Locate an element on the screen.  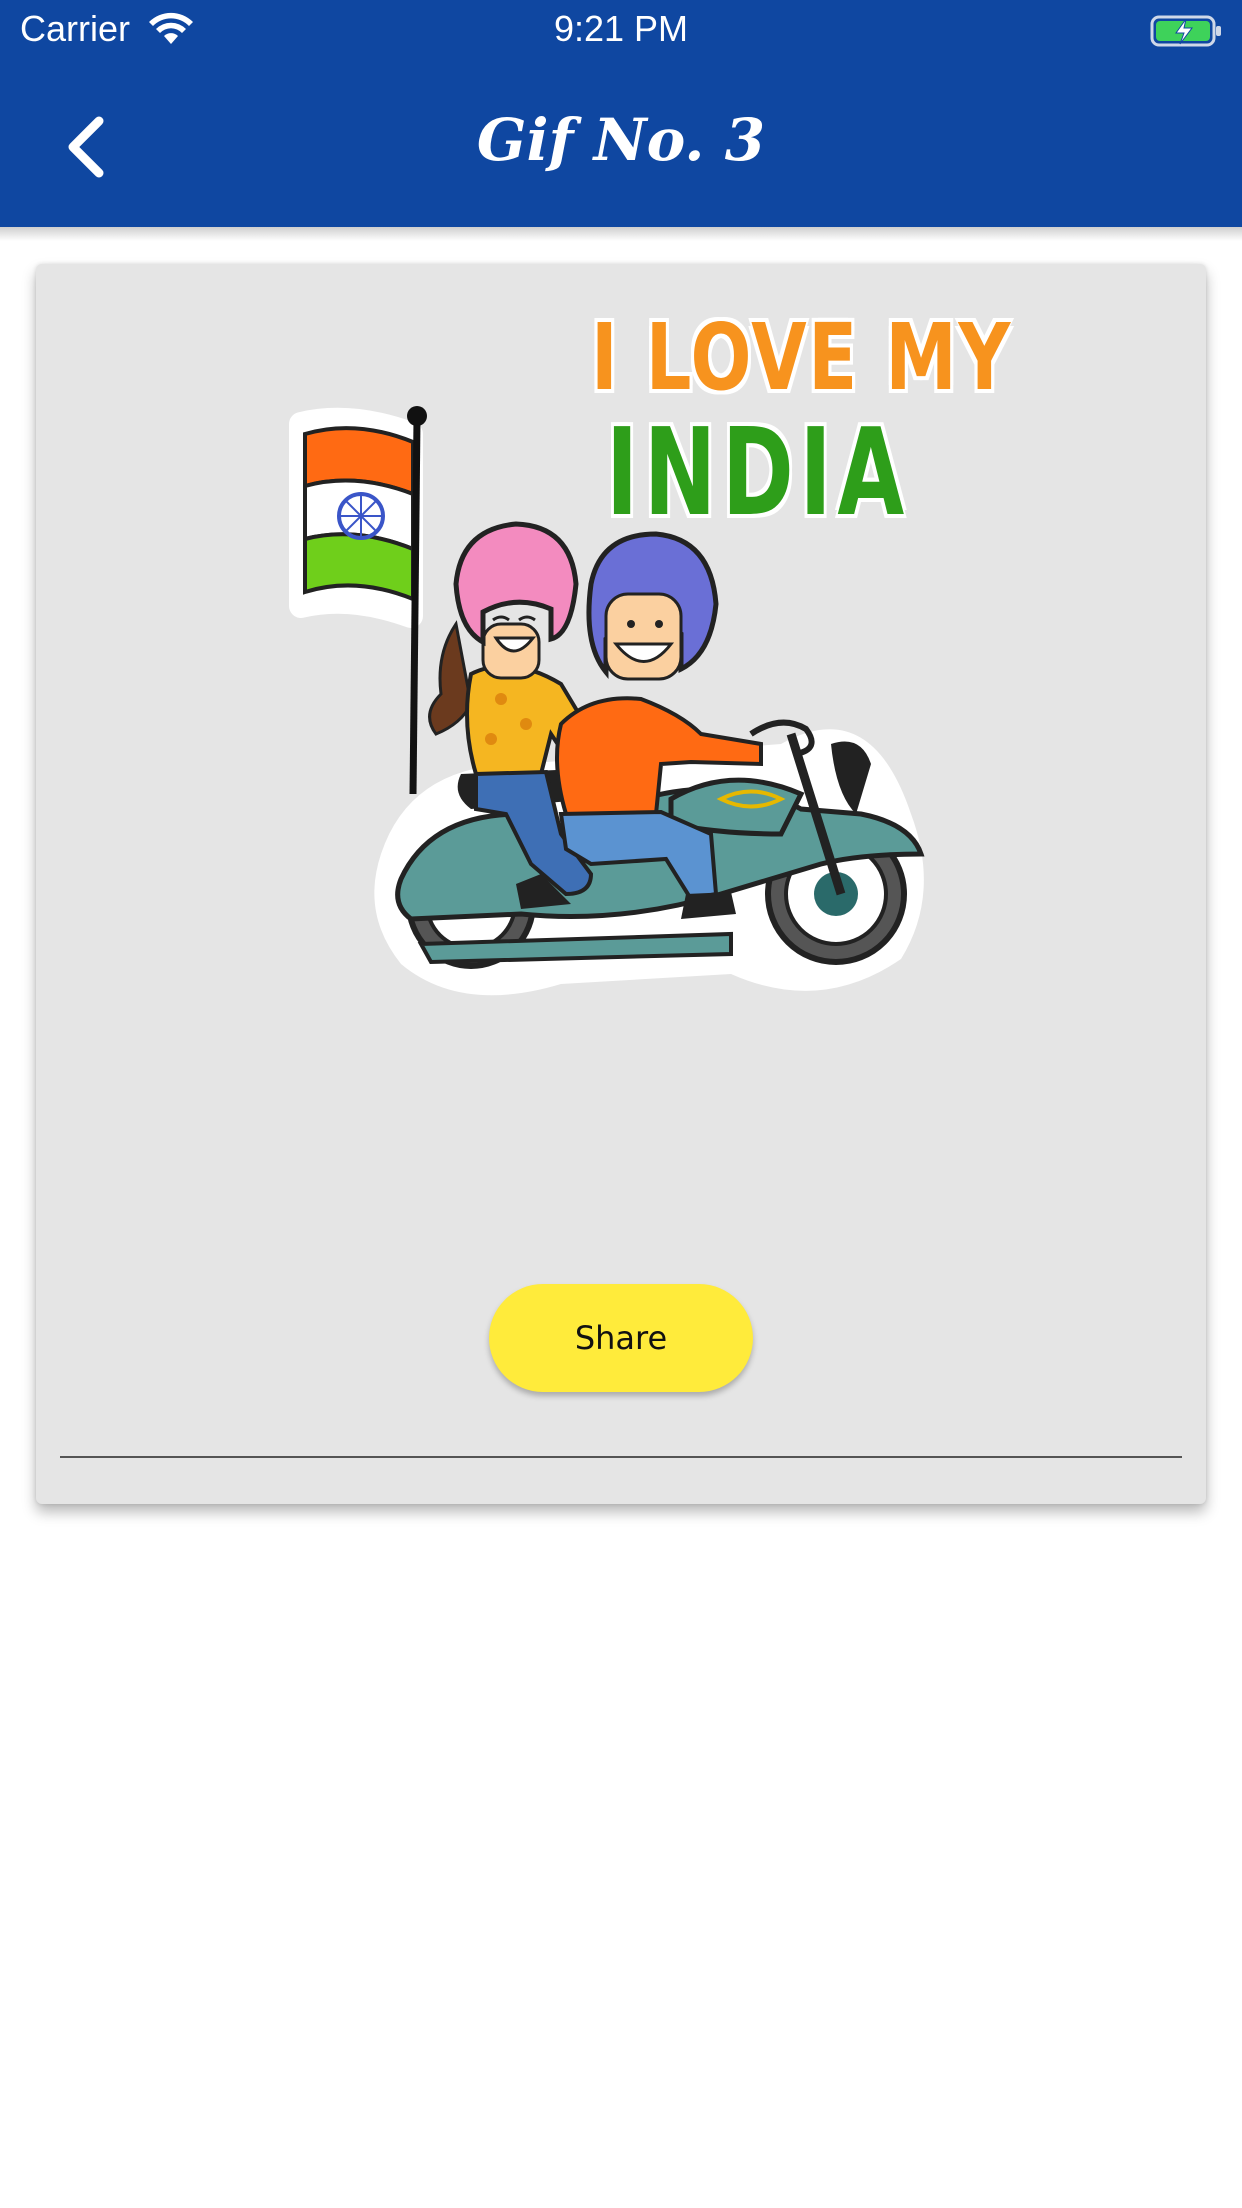
status-bar: Carrier 9:21 PM is located at coordinates (621, 31).